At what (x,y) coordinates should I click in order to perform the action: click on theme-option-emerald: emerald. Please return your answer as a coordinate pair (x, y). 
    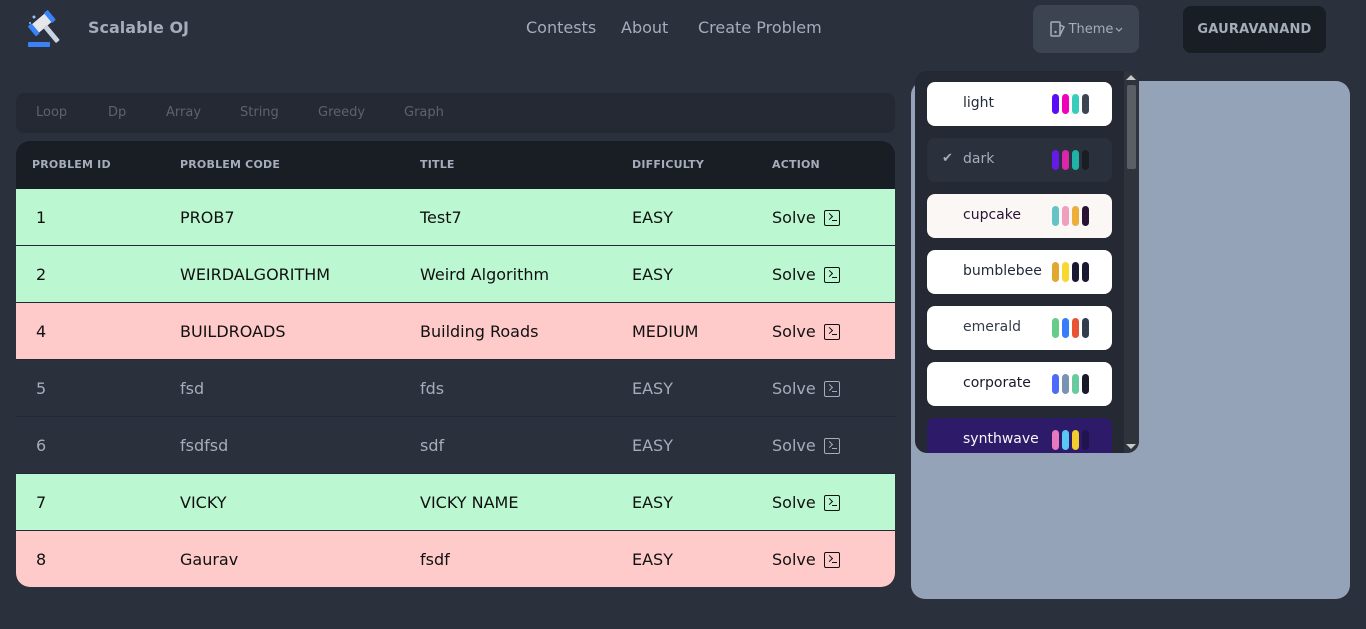
    Looking at the image, I should click on (1019, 328).